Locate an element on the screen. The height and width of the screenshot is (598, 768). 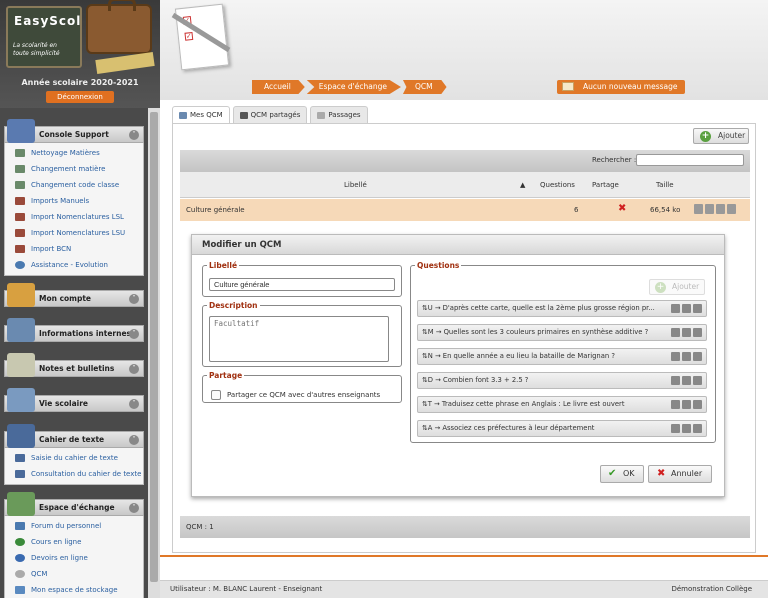
help-icon is located at coordinates (20, 265).